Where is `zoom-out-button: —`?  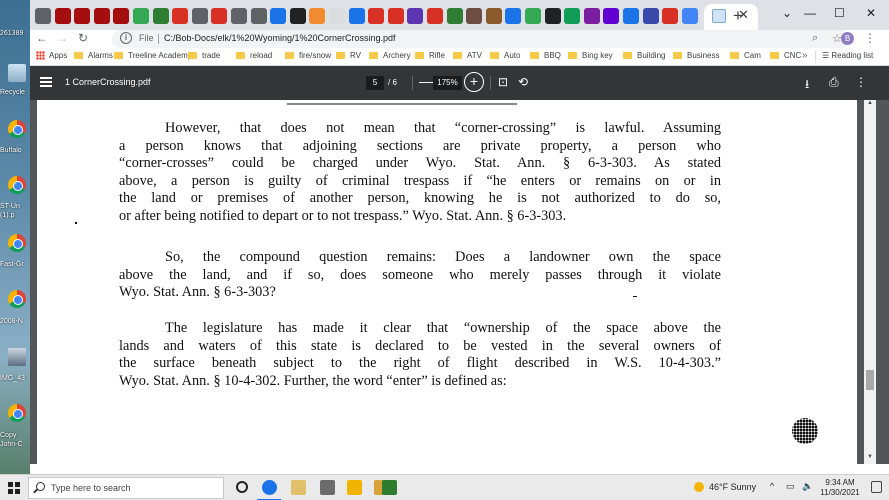 zoom-out-button: — is located at coordinates (426, 81).